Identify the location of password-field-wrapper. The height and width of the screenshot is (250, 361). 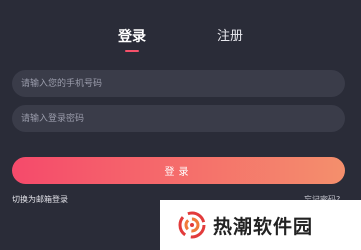
(178, 118).